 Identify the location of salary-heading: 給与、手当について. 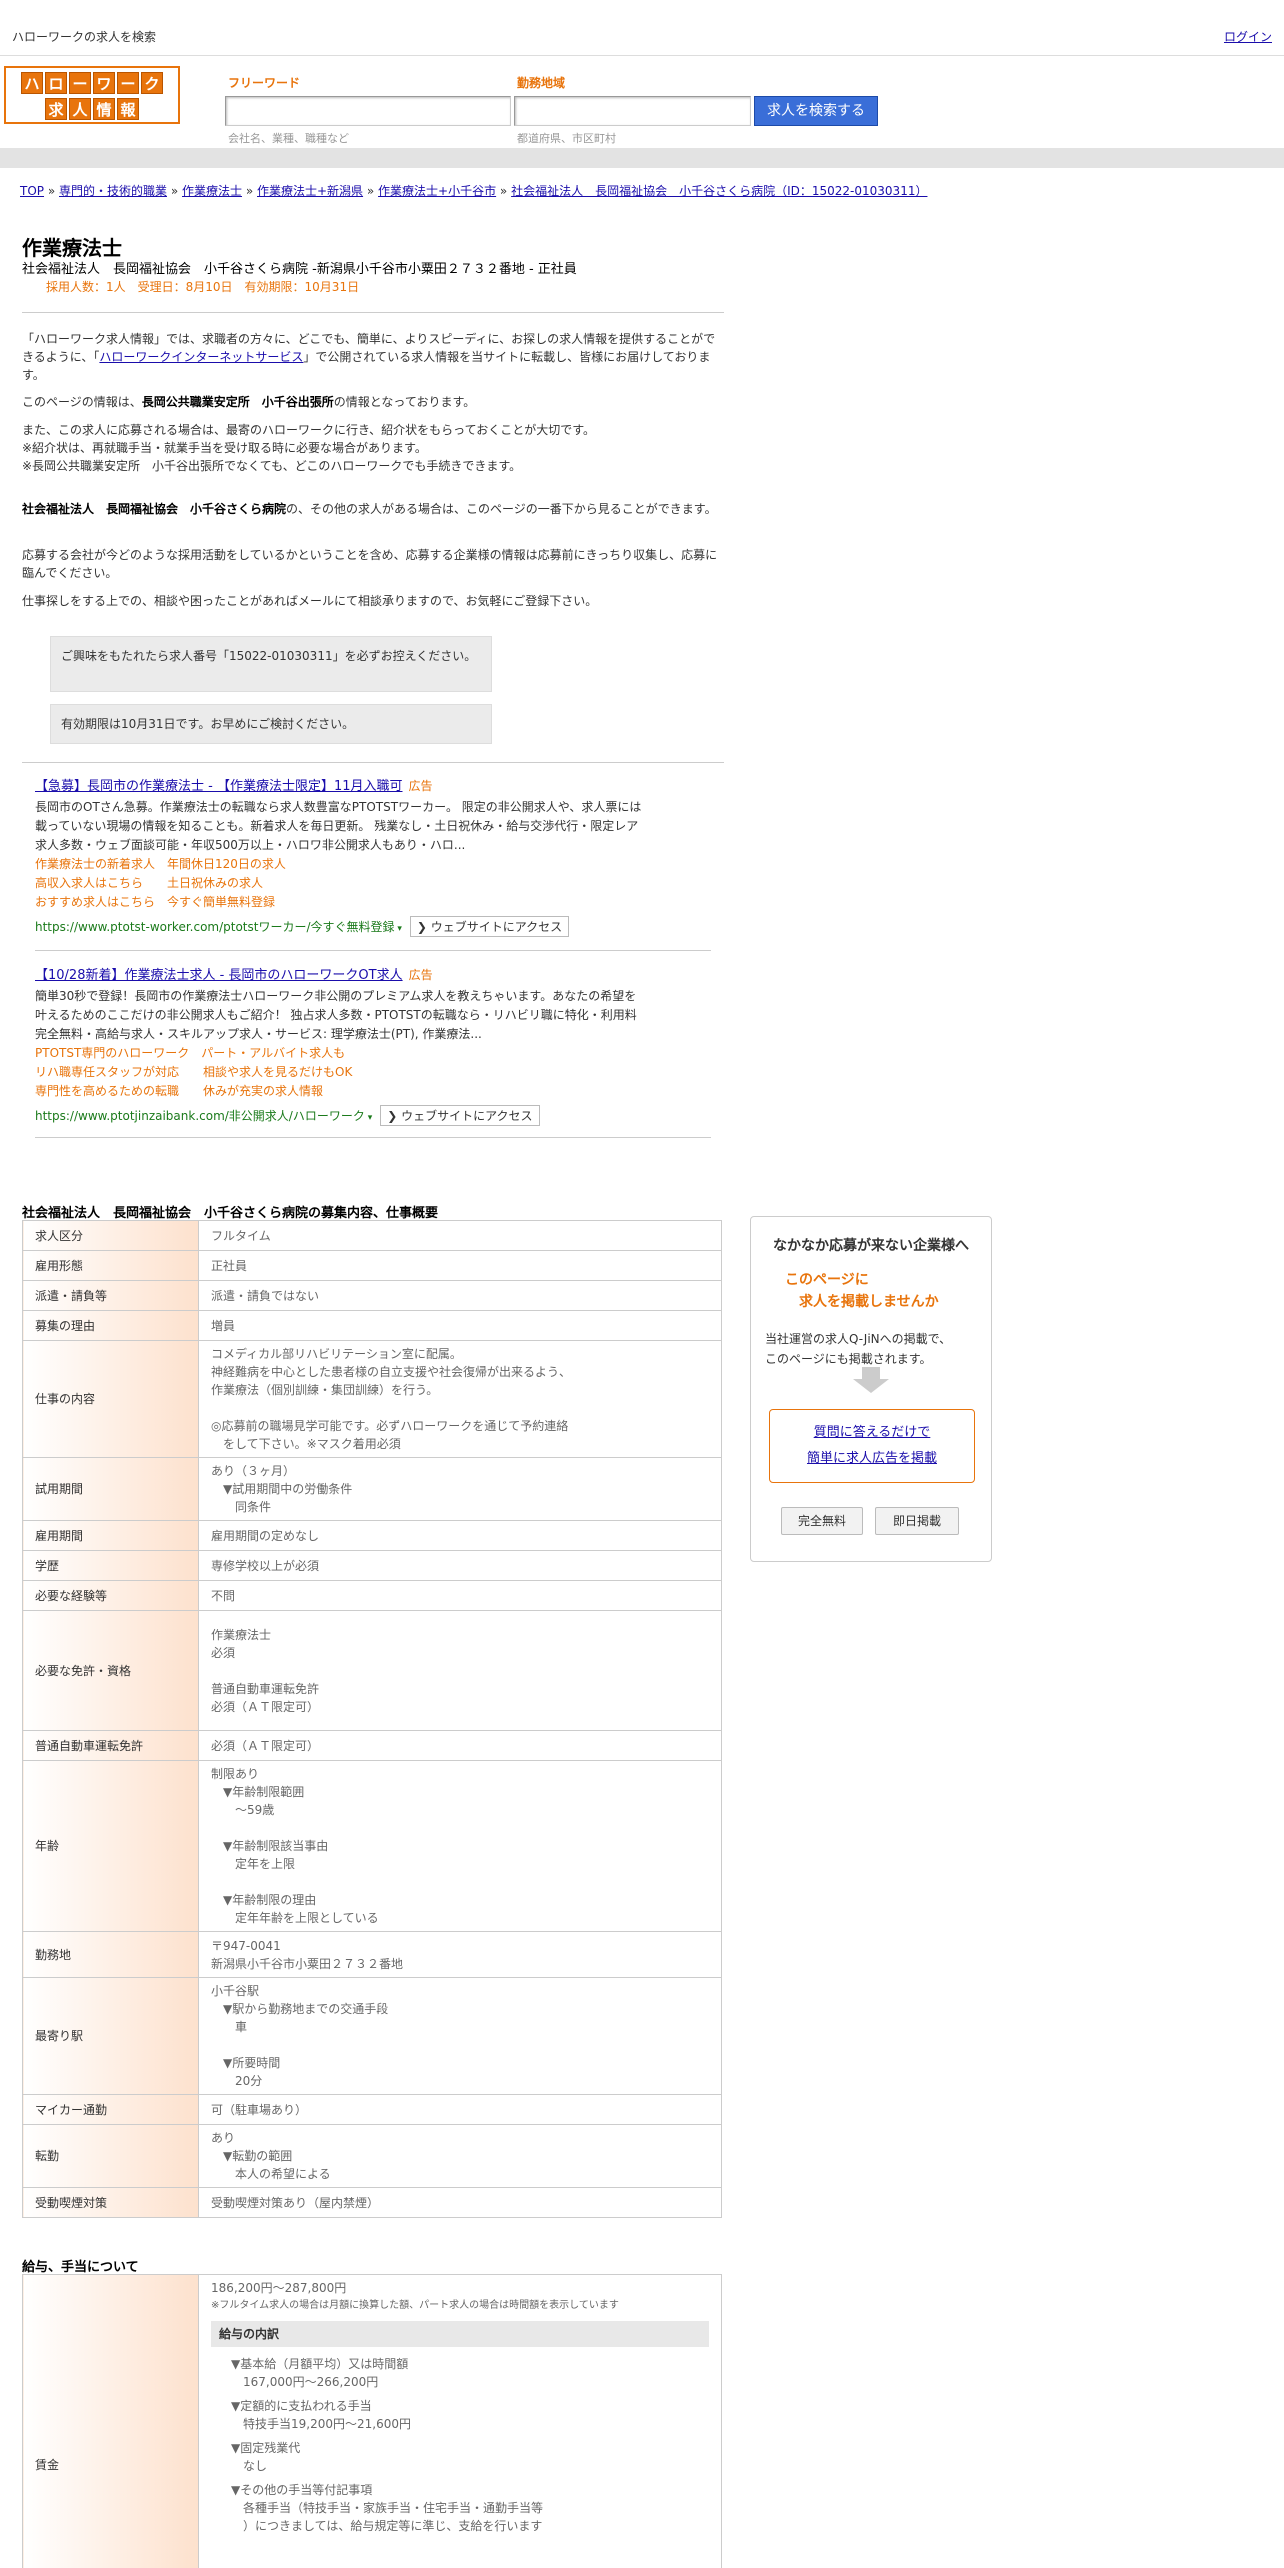
(80, 2267).